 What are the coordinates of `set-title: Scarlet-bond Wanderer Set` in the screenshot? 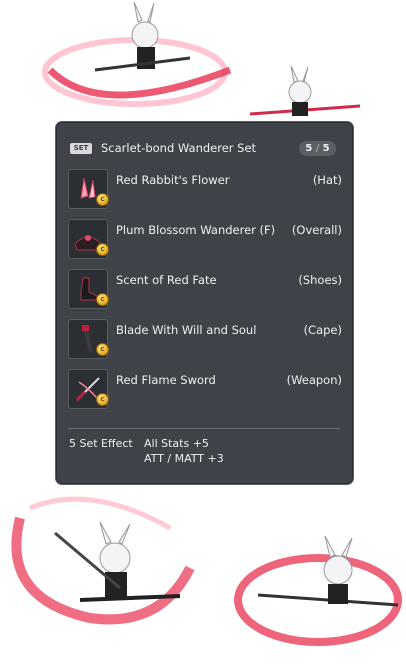 It's located at (179, 148).